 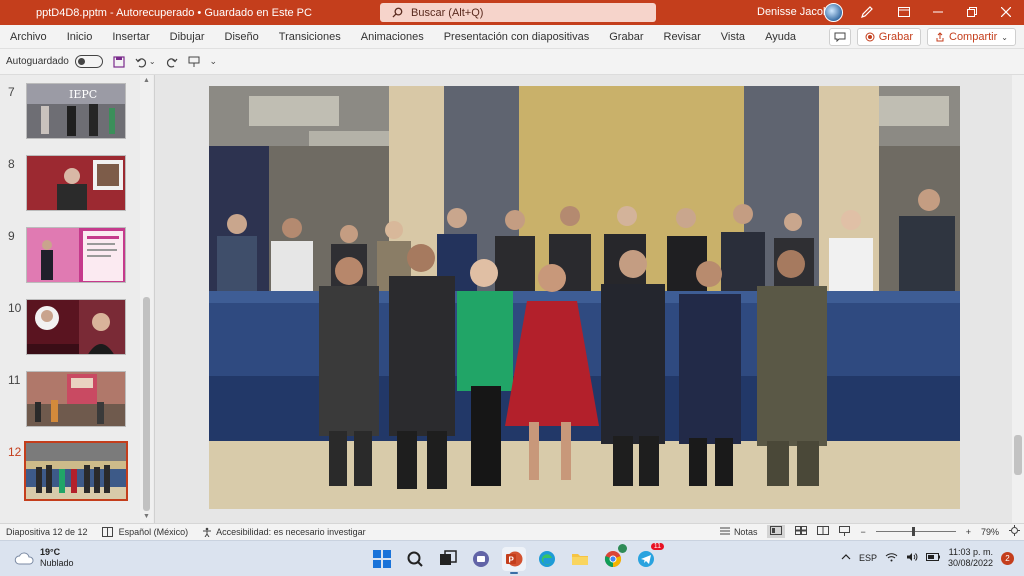 What do you see at coordinates (382, 559) in the screenshot?
I see `start-button` at bounding box center [382, 559].